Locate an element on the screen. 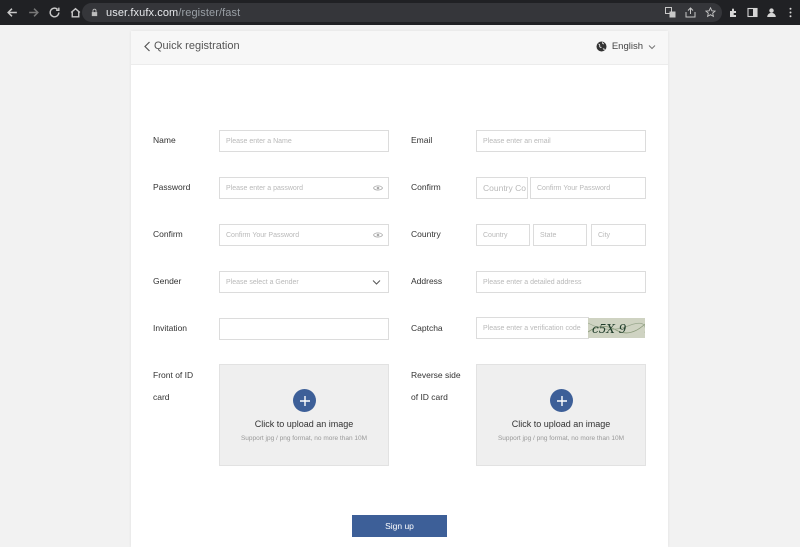 This screenshot has height=547, width=800. language-selector: English is located at coordinates (626, 46).